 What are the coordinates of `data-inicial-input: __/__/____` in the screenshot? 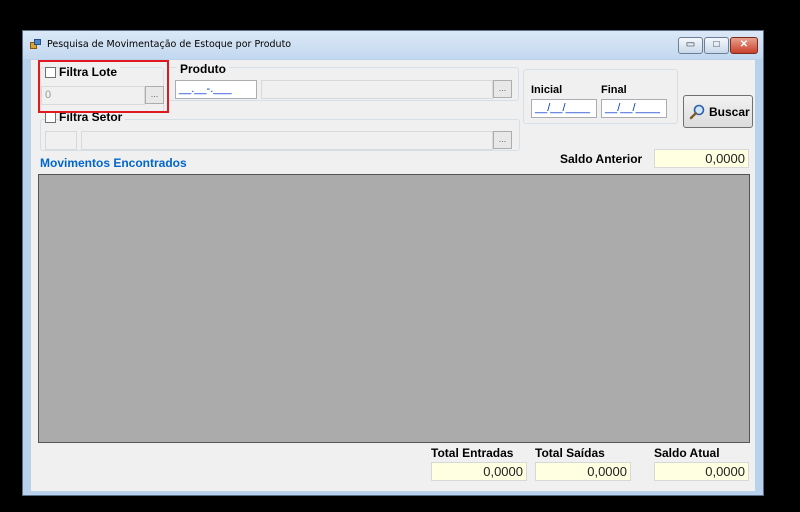 It's located at (564, 108).